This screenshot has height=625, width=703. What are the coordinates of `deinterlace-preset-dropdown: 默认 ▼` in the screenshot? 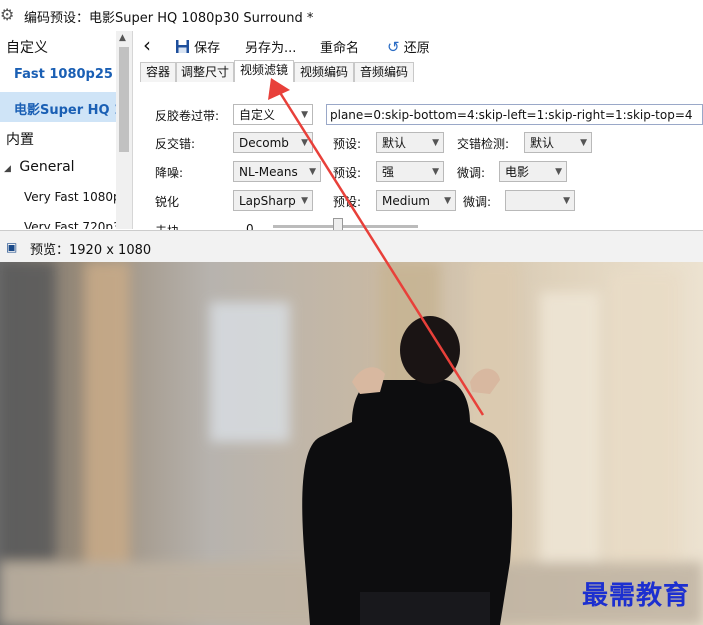 It's located at (410, 142).